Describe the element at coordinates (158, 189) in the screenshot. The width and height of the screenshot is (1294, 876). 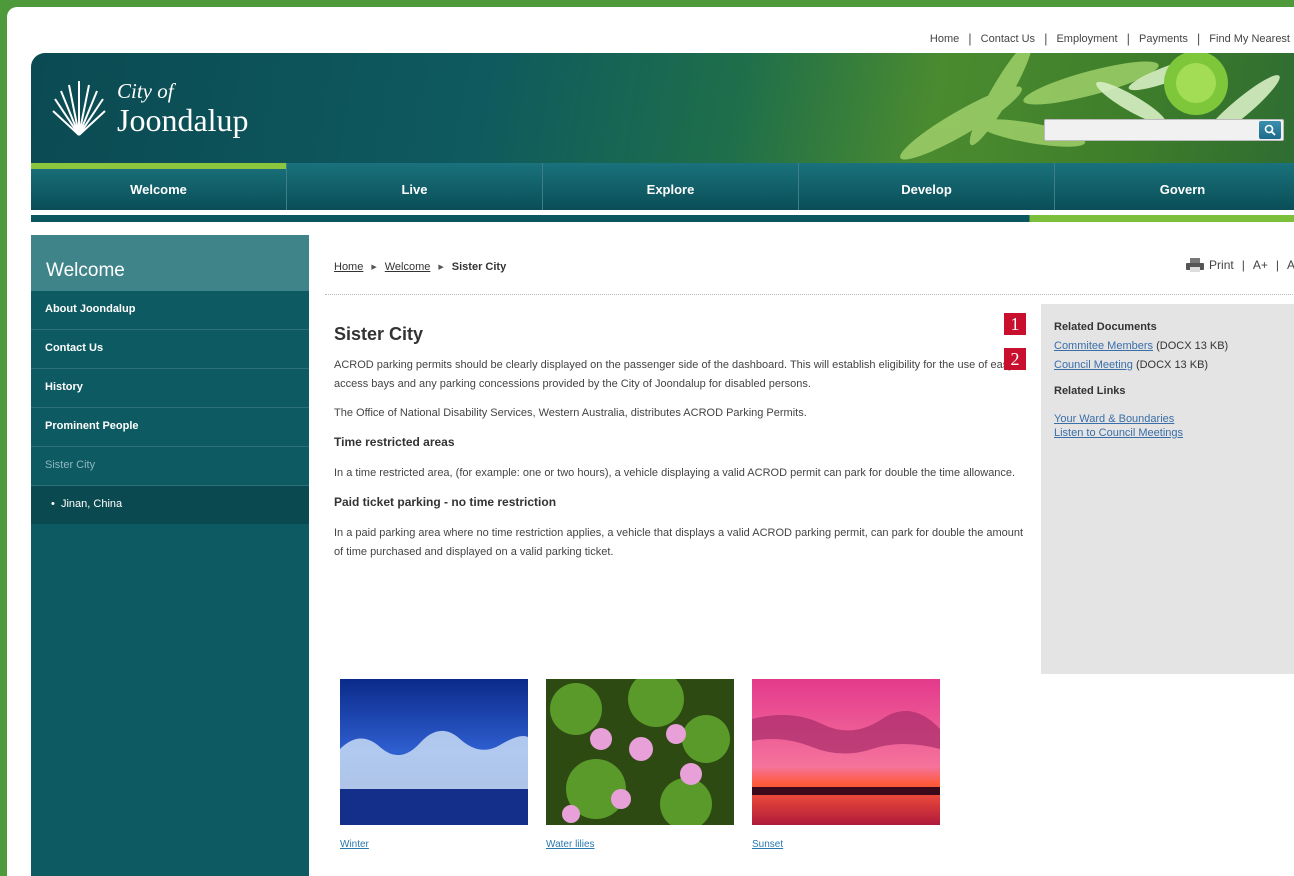
I see `nav-label: Welcome` at that location.